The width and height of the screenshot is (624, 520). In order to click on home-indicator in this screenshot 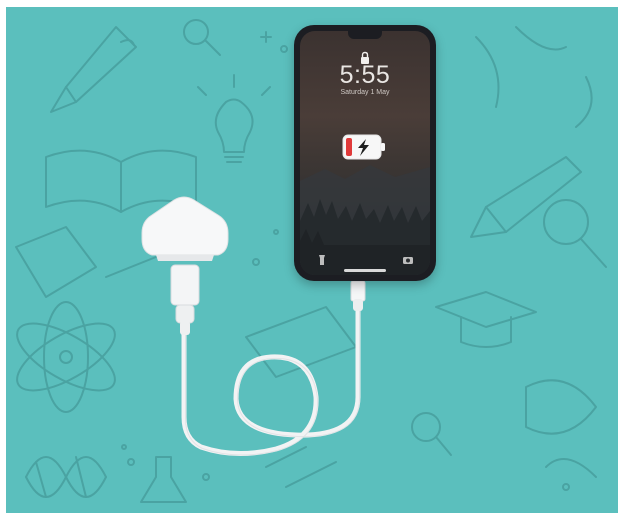, I will do `click(365, 270)`.